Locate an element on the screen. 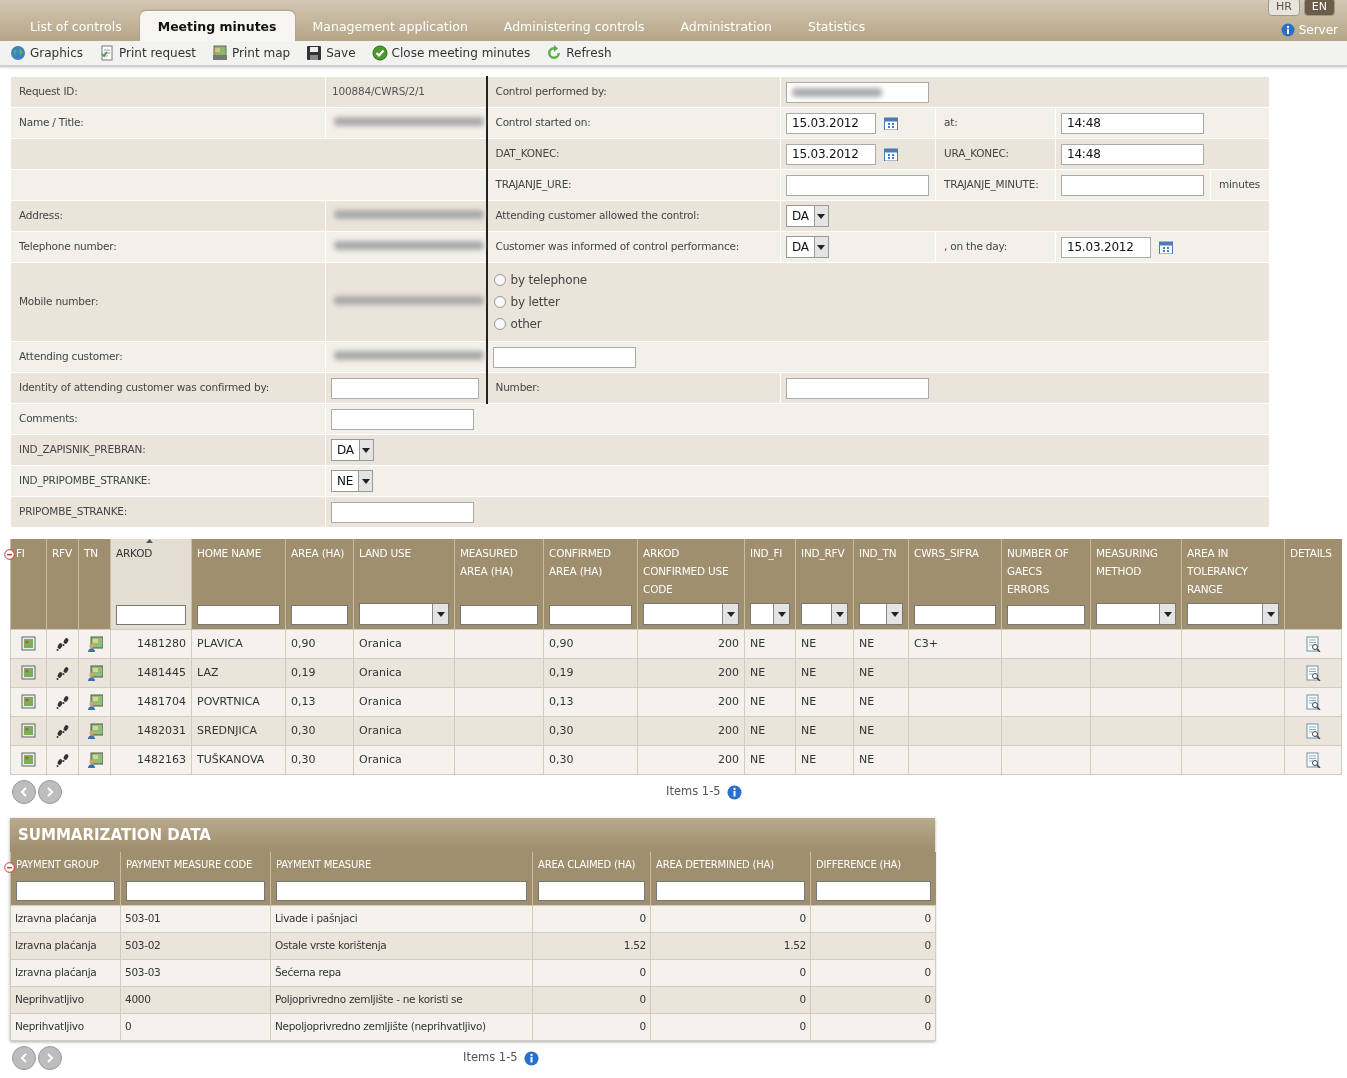 The width and height of the screenshot is (1347, 1078). radio-option: by telephone is located at coordinates (540, 280).